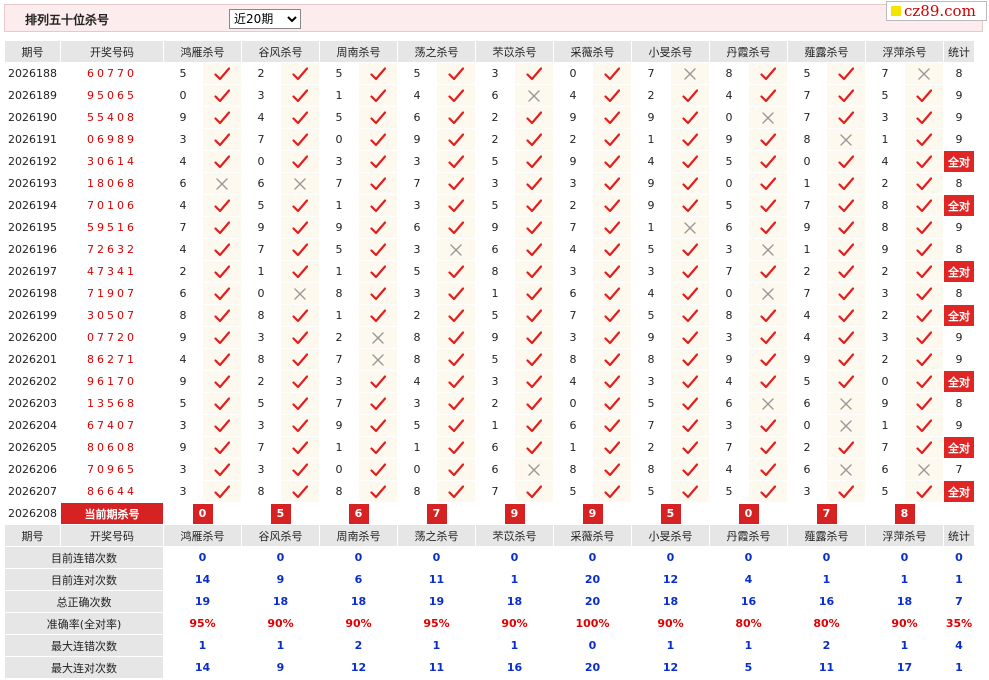  Describe the element at coordinates (112, 73) in the screenshot. I see `winning-code-cell: 60770` at that location.